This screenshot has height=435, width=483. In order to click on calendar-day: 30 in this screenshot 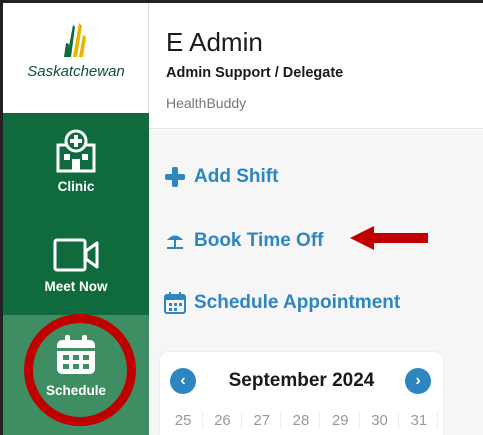, I will do `click(380, 420)`.